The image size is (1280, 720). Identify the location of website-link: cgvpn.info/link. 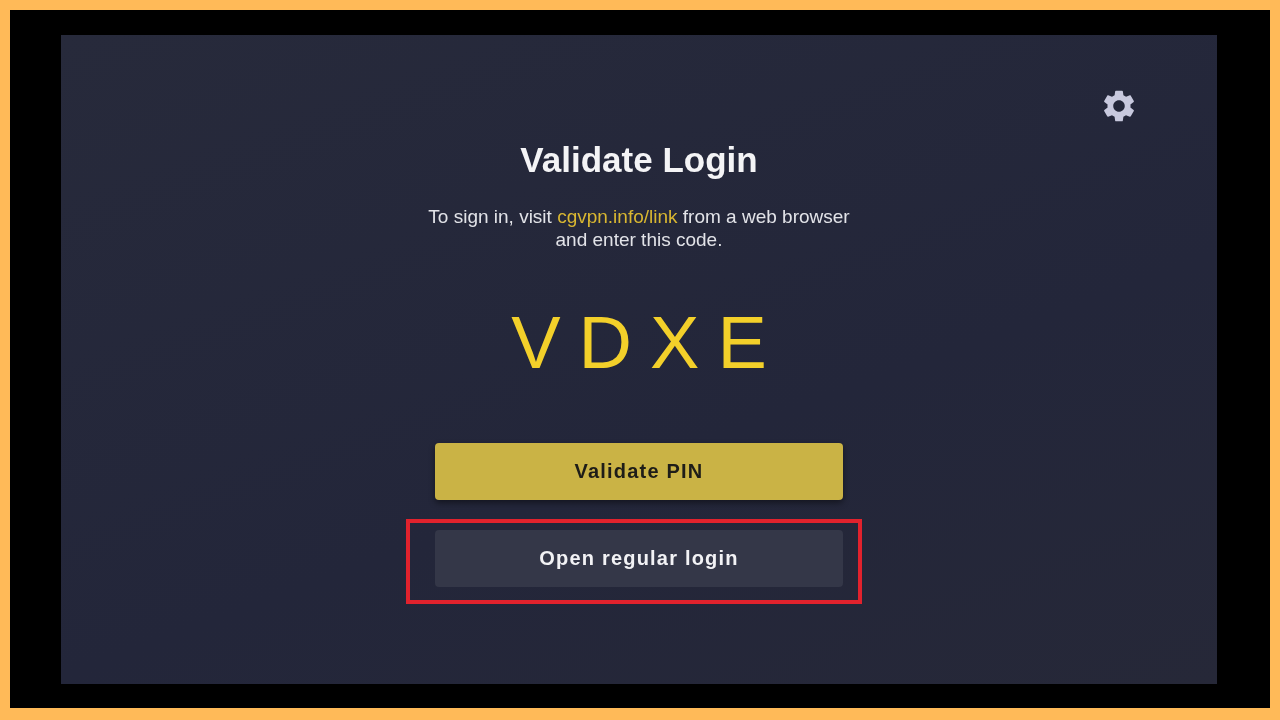
(617, 216).